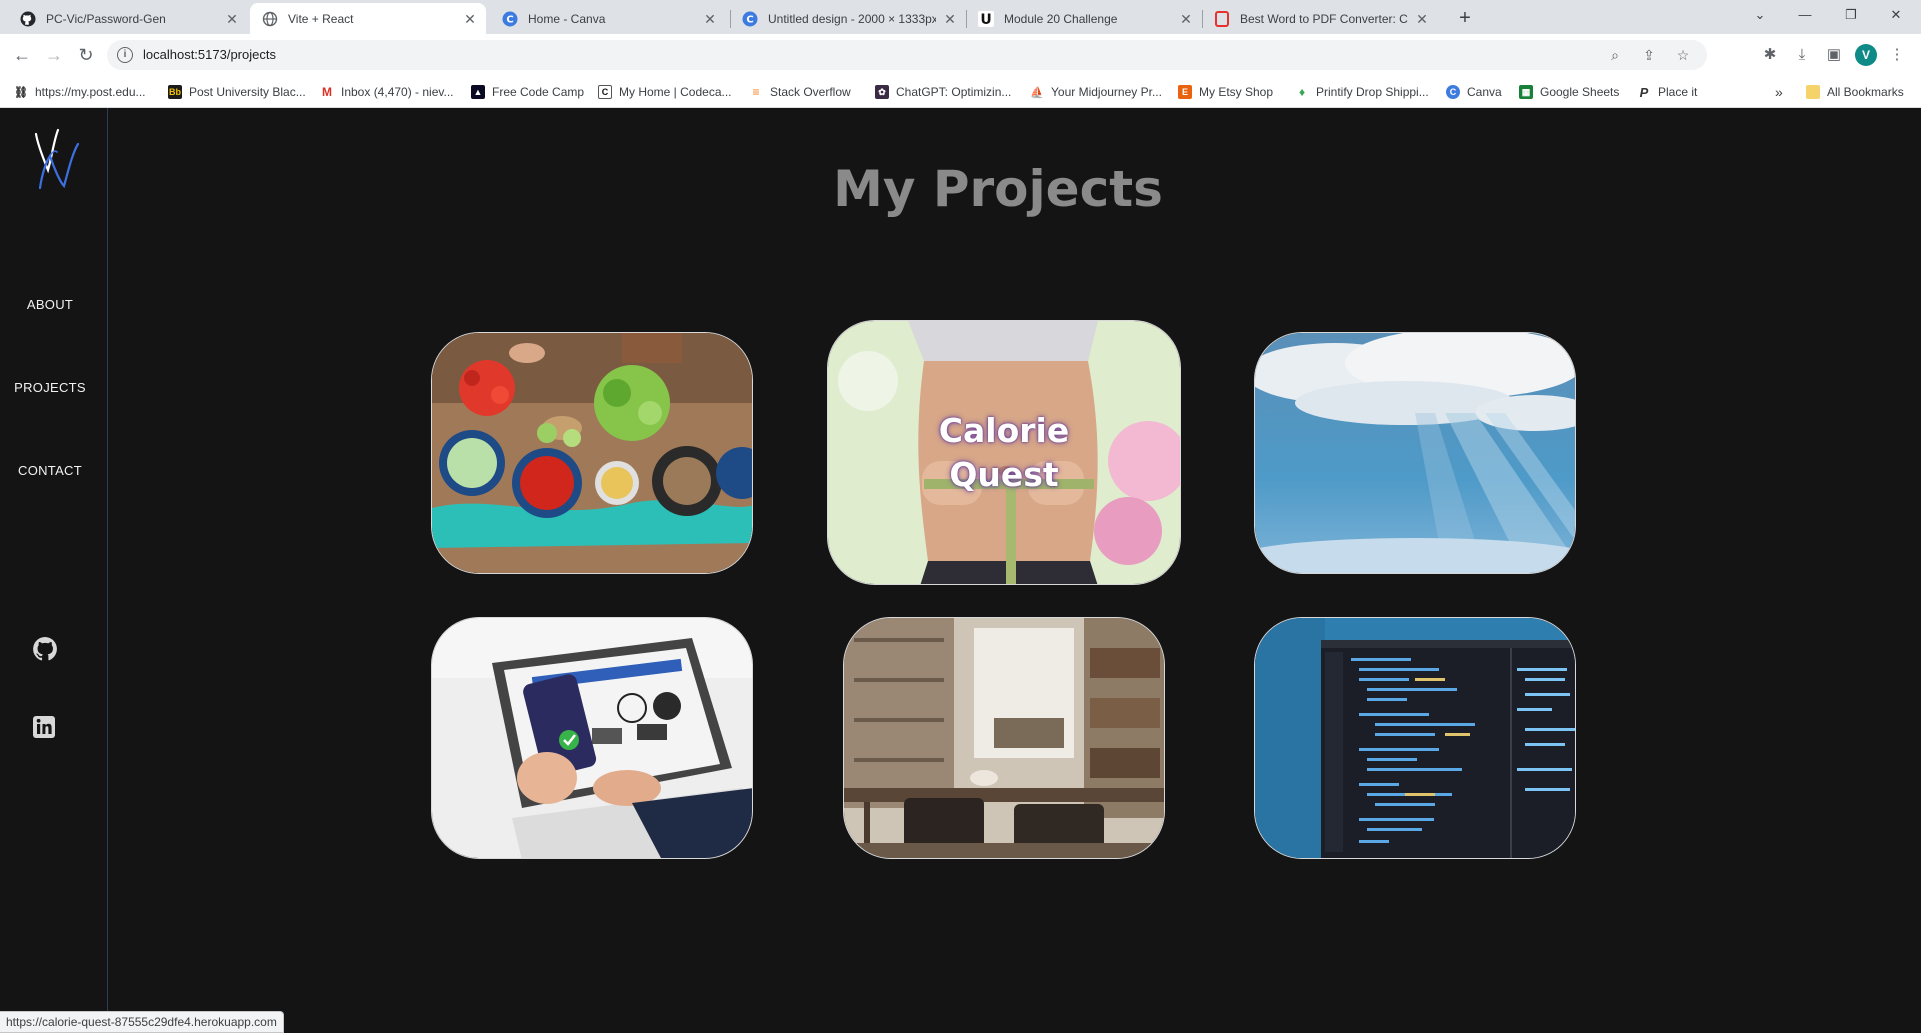 The width and height of the screenshot is (1921, 1033). Describe the element at coordinates (592, 738) in the screenshot. I see `project-card-payment` at that location.